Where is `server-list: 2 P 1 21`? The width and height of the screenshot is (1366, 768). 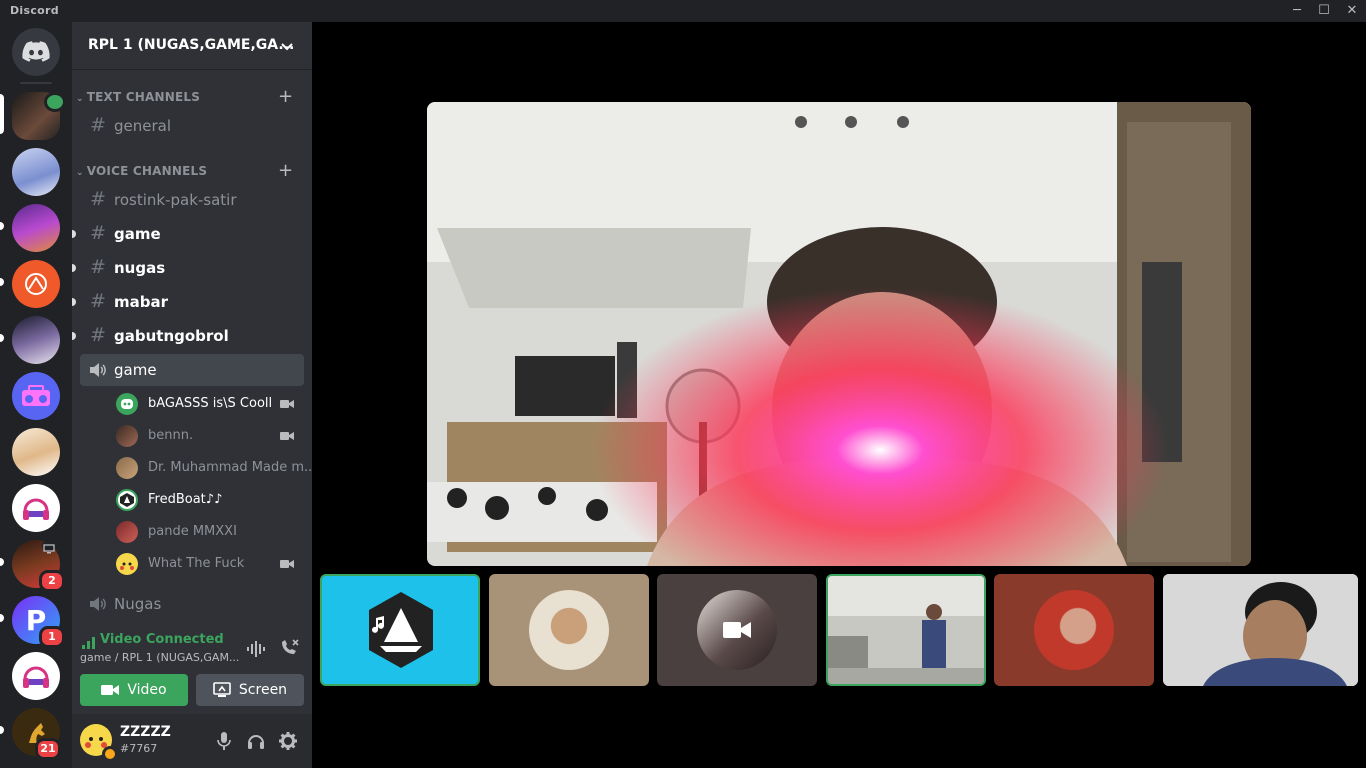
server-list: 2 P 1 21 is located at coordinates (36, 395).